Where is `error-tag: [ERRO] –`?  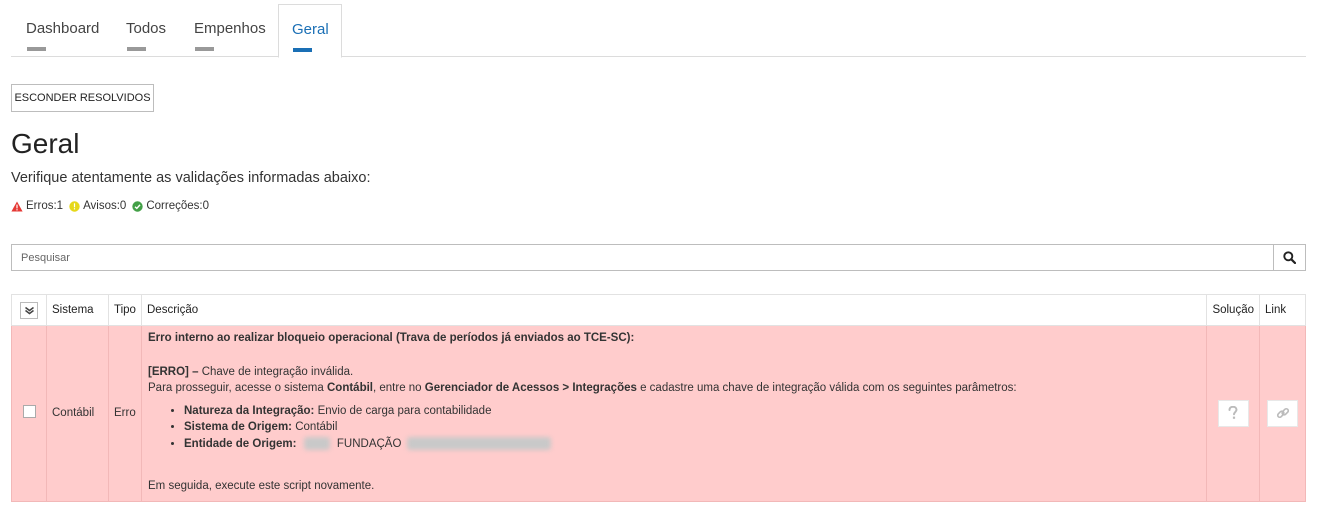 error-tag: [ERRO] – is located at coordinates (173, 371).